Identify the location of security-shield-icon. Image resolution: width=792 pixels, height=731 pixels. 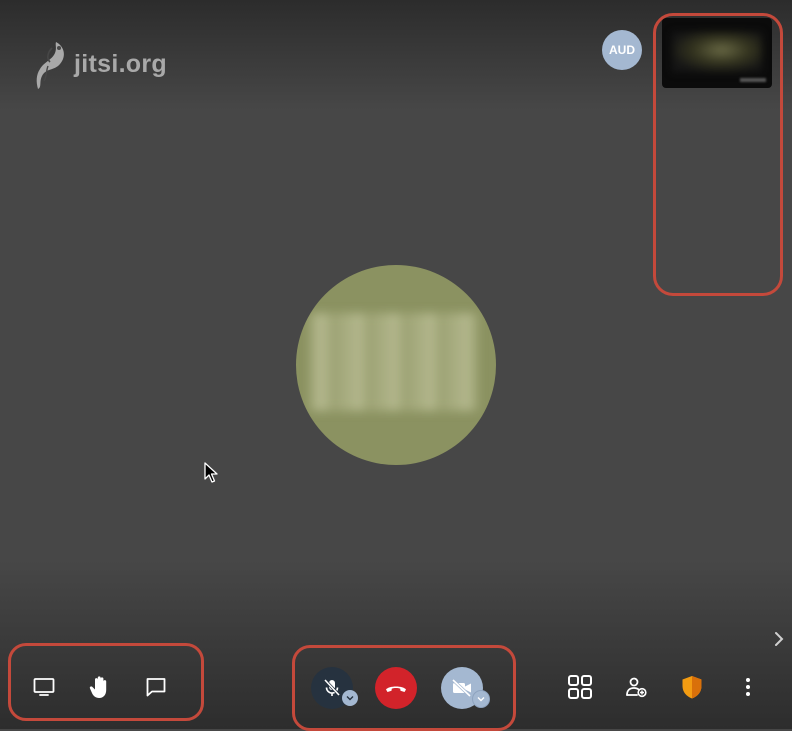
(692, 687).